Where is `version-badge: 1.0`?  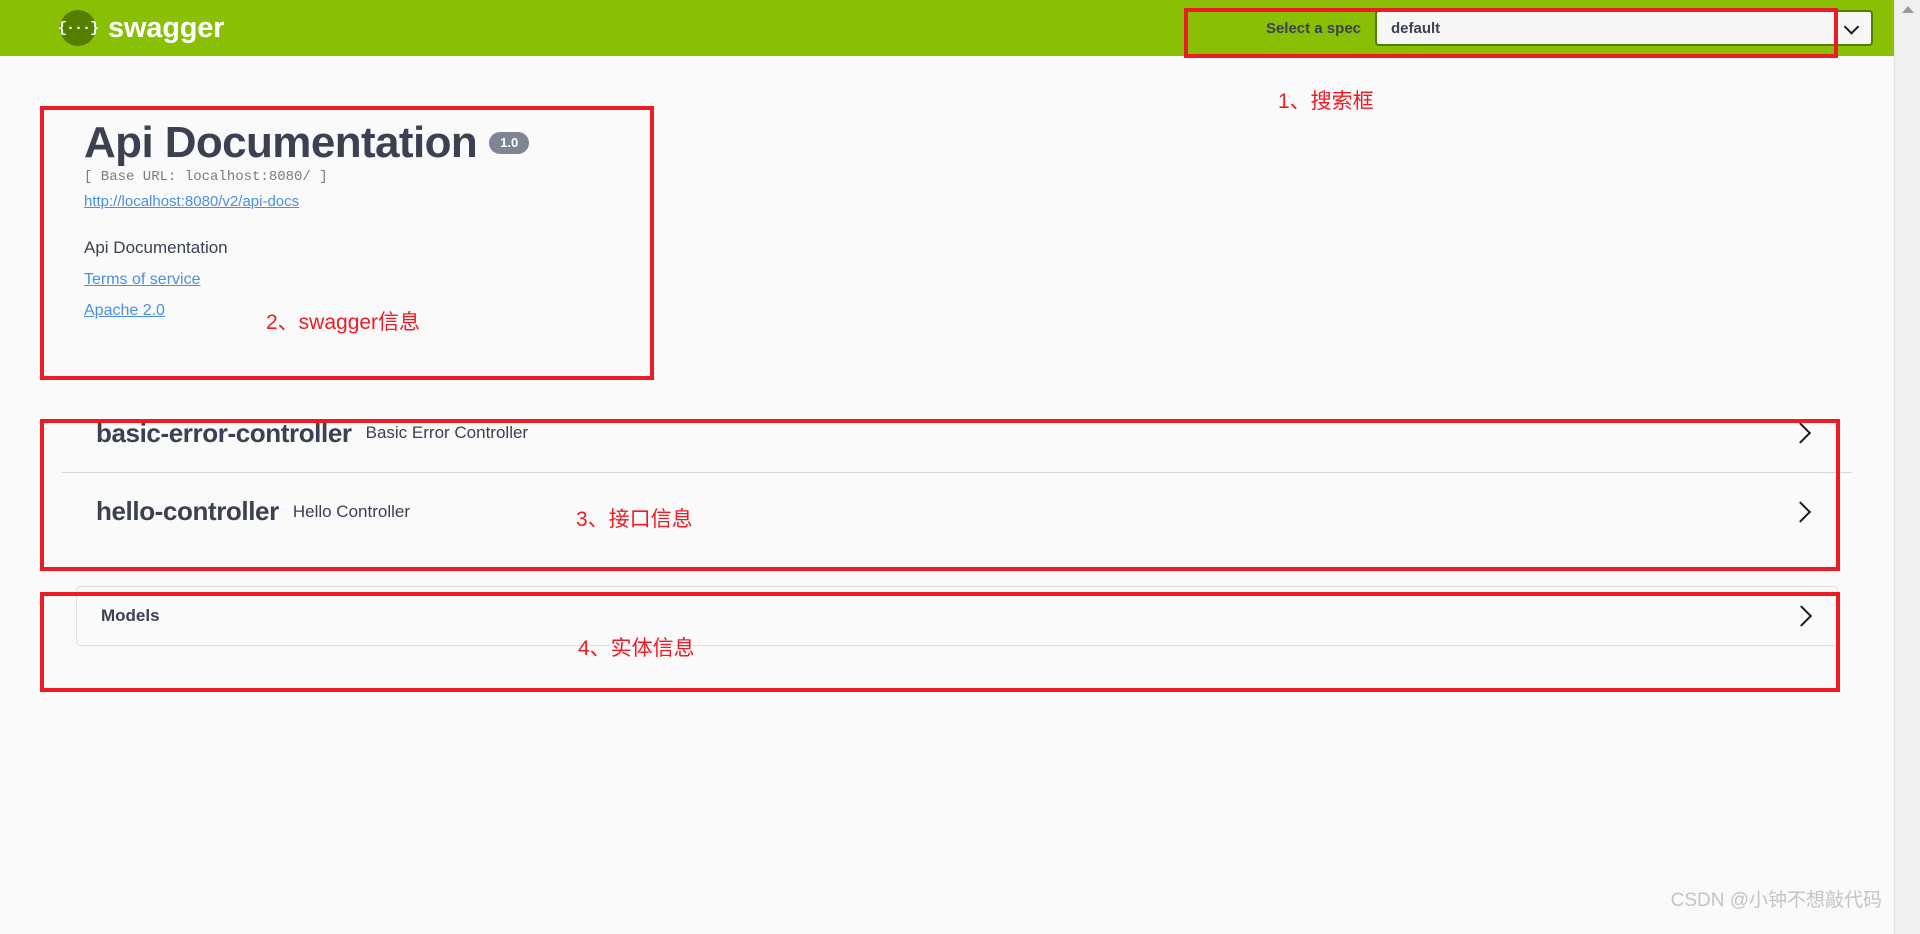 version-badge: 1.0 is located at coordinates (509, 143).